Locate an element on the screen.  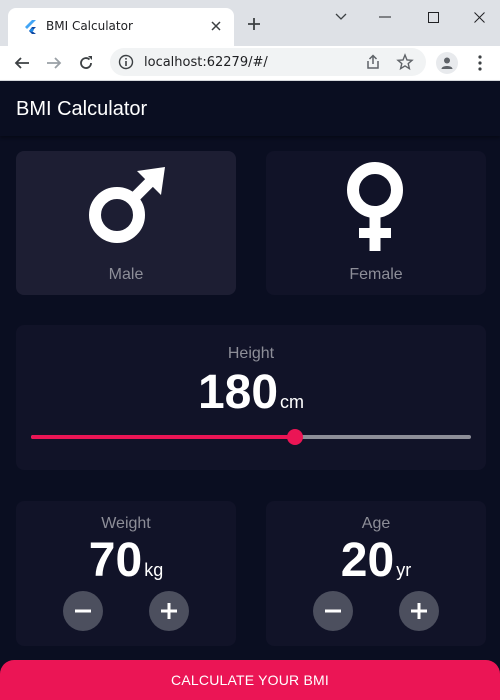
close-tab-icon is located at coordinates (216, 26).